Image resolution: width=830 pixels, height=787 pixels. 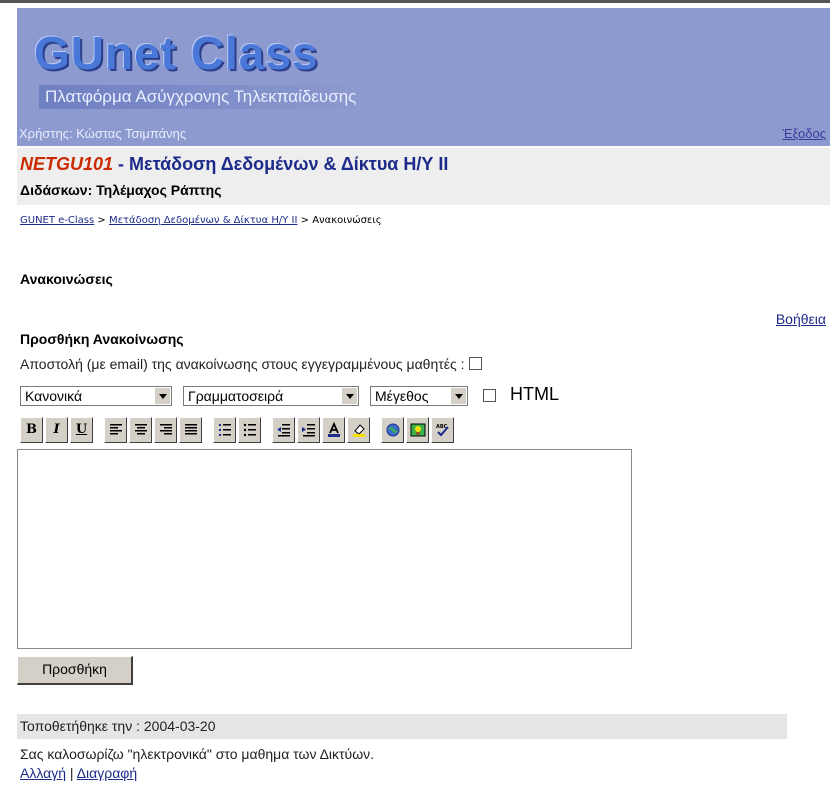 I want to click on breadcrumb-home: GUNET e-Class, so click(x=57, y=220).